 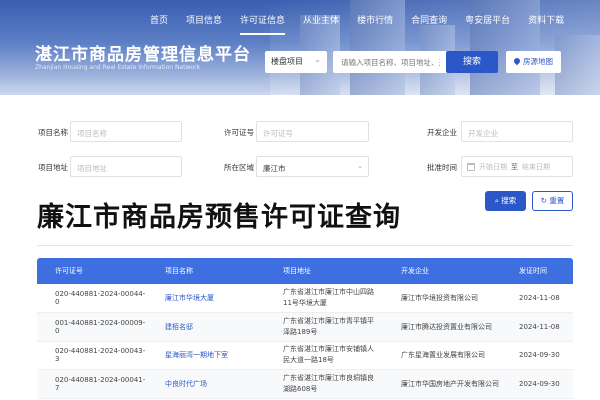 I want to click on nav-item-contracts: 合同查询, so click(x=429, y=21).